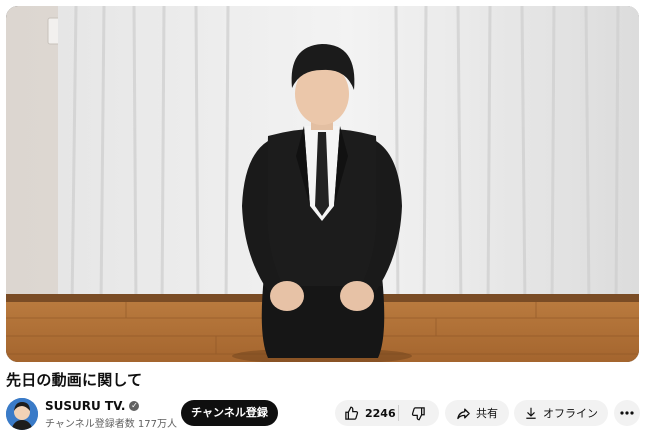 Image resolution: width=645 pixels, height=438 pixels. I want to click on like-count: 2246, so click(380, 413).